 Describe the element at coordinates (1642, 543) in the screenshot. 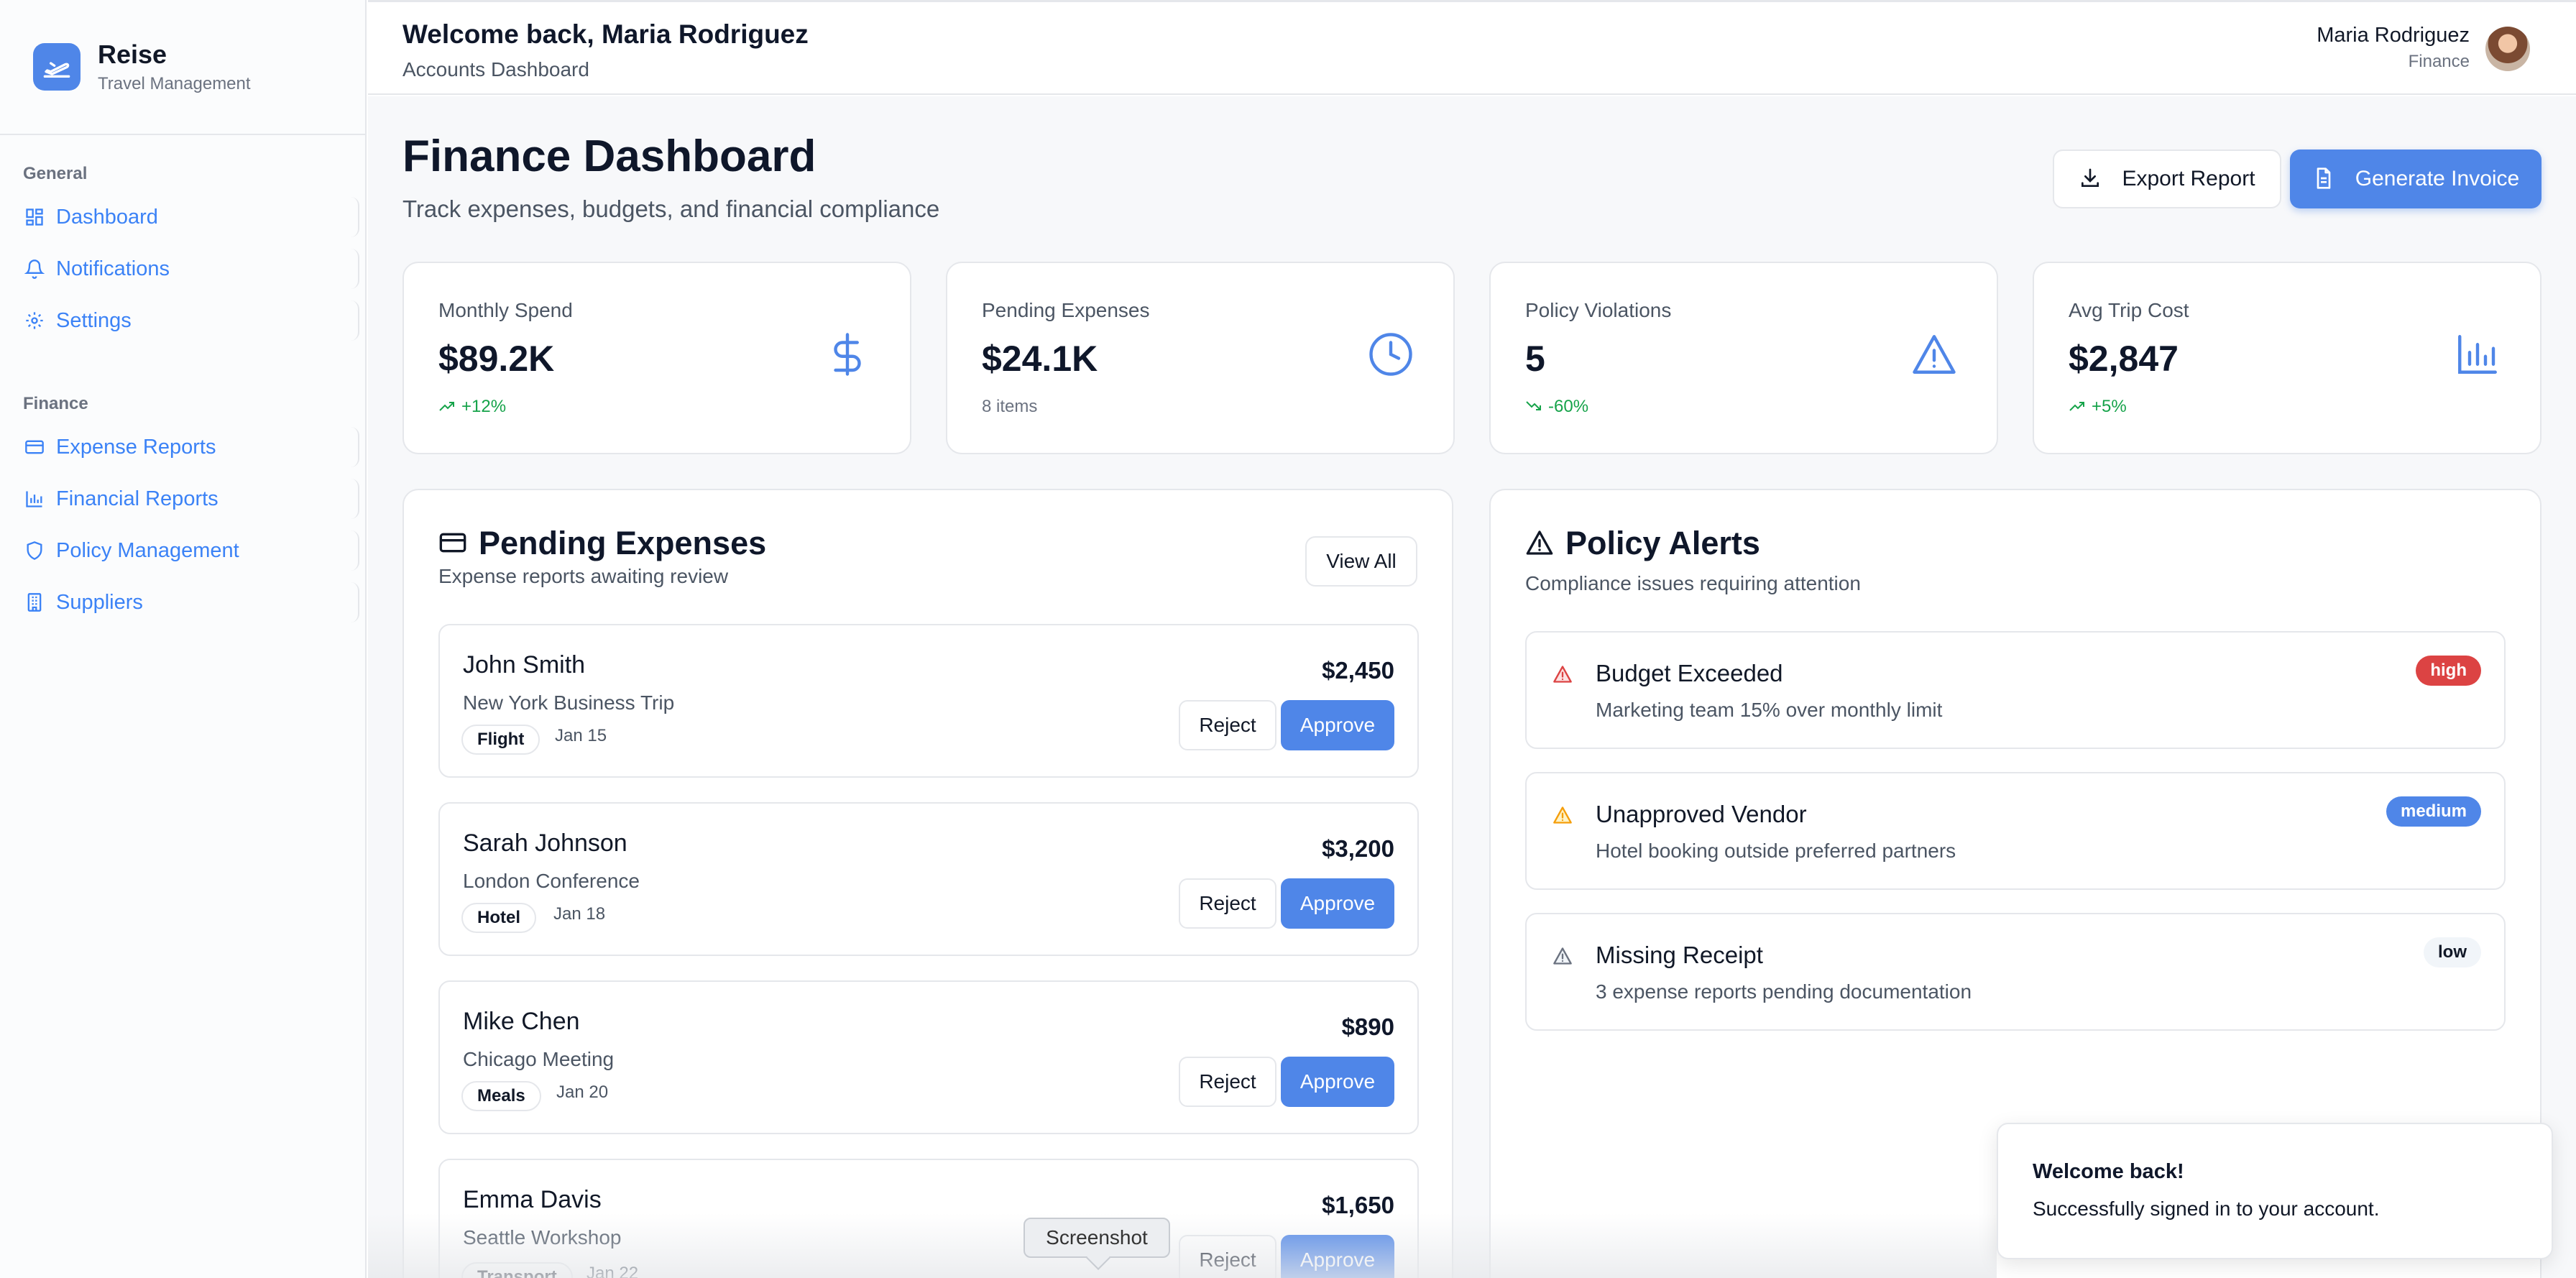

I see `panel-title: Policy Alerts` at that location.